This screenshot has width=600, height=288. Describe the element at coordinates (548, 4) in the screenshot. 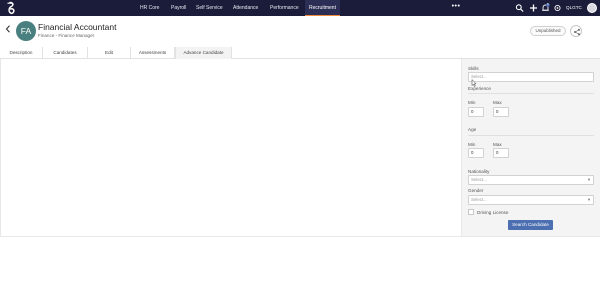

I see `notification-badge: 8` at that location.